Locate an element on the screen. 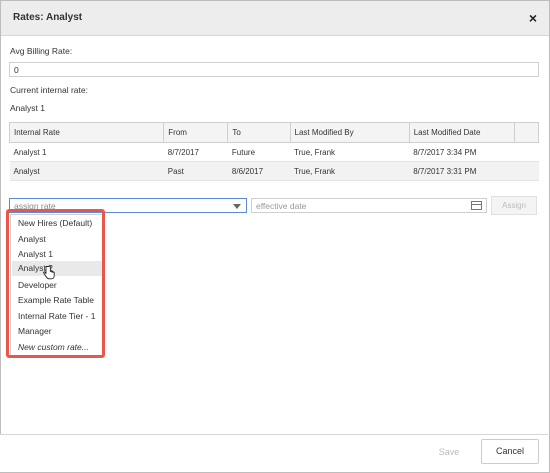 The height and width of the screenshot is (473, 550). column-header-spacer is located at coordinates (526, 132).